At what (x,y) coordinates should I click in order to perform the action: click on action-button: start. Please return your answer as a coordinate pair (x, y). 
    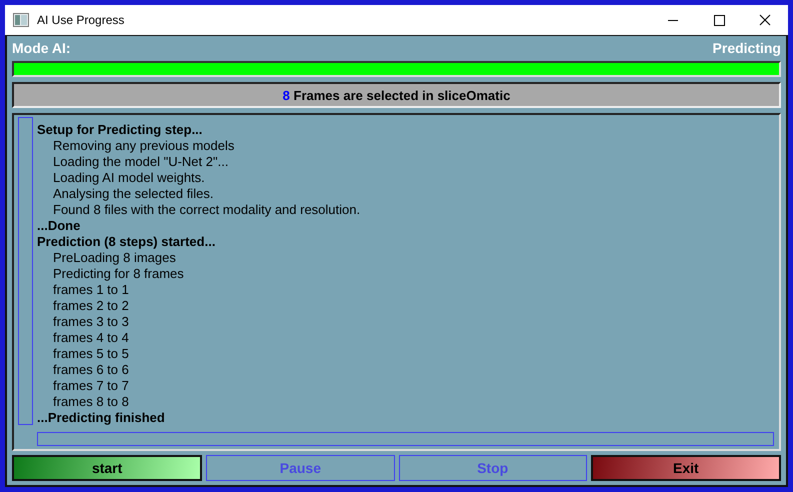
    Looking at the image, I should click on (107, 468).